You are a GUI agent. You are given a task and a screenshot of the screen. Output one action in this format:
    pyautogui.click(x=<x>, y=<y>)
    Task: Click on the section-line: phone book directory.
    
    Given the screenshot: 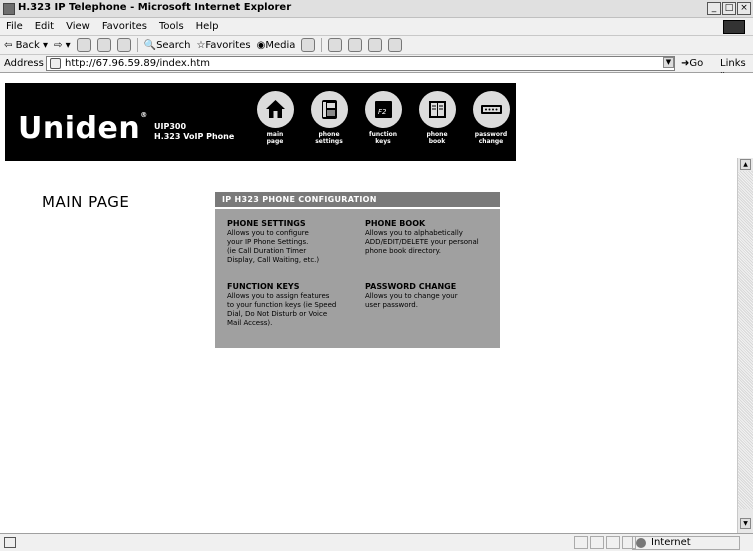 What is the action you would take?
    pyautogui.click(x=403, y=251)
    